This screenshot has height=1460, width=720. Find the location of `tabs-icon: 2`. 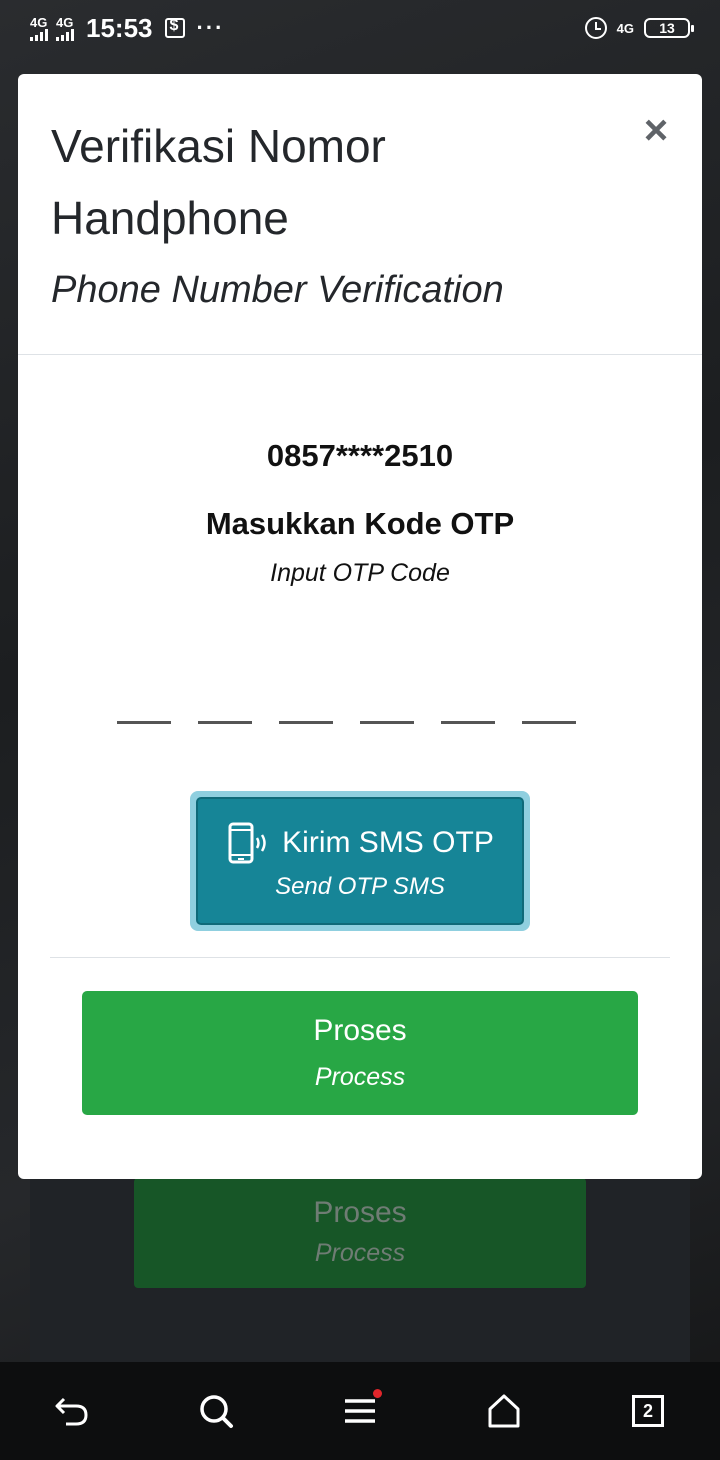

tabs-icon: 2 is located at coordinates (648, 1411).